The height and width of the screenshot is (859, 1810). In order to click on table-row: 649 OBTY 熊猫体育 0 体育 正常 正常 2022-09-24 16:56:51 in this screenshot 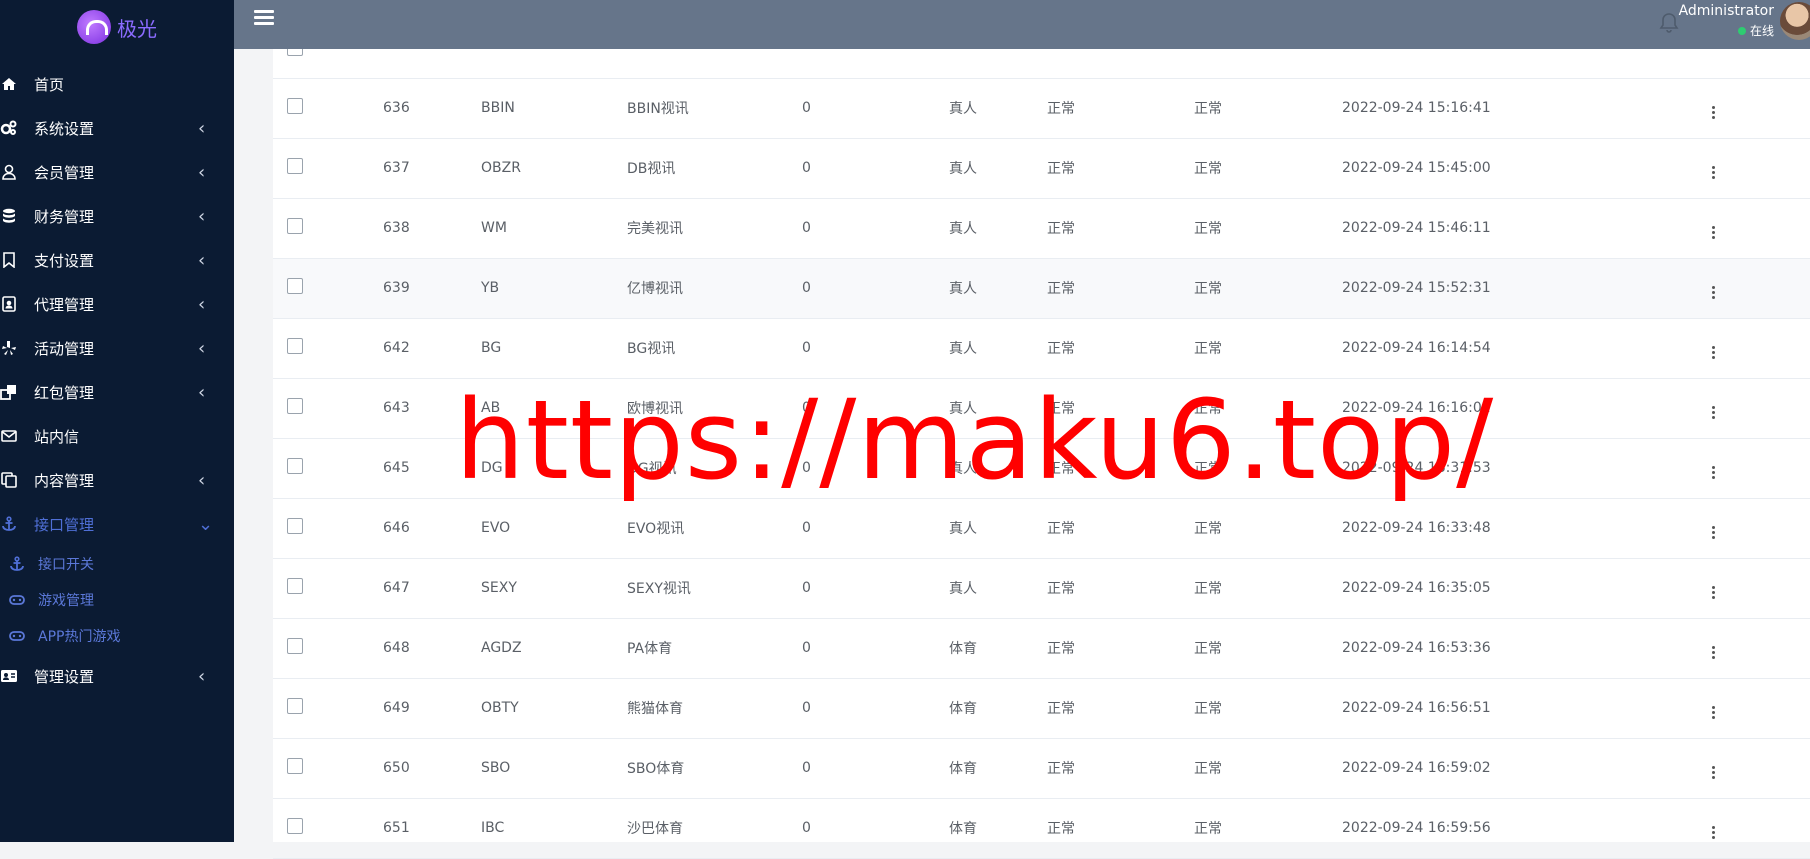, I will do `click(1041, 708)`.